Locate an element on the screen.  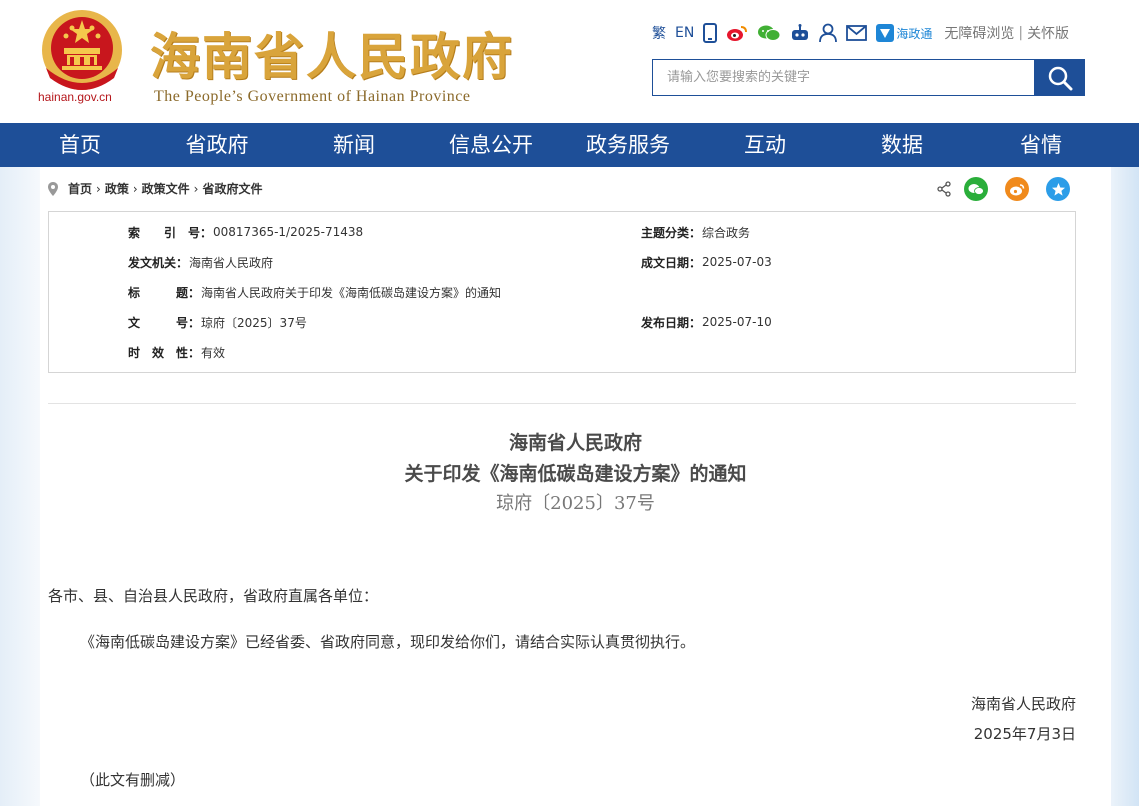
info-topic-label: 主题分类： is located at coordinates (671, 232).